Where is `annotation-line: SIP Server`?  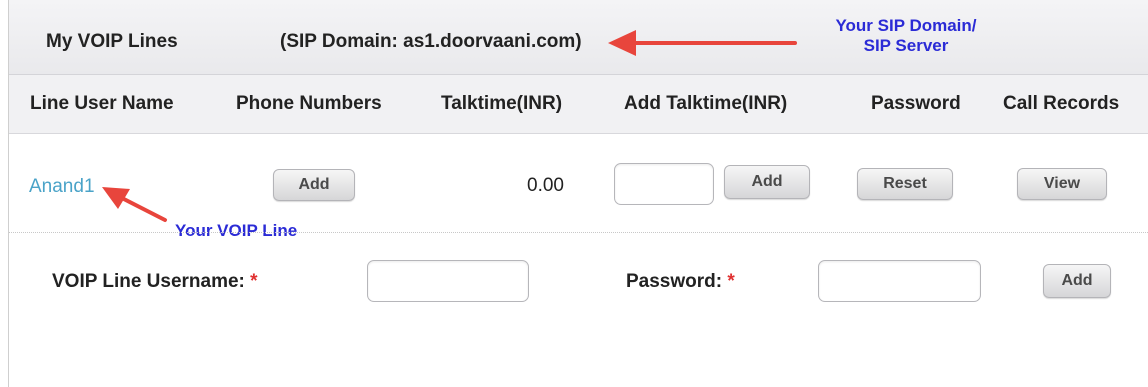
annotation-line: SIP Server is located at coordinates (906, 45).